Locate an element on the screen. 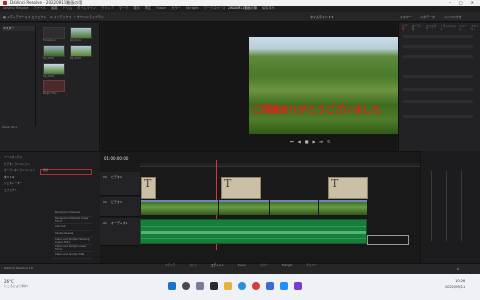 This screenshot has width=480, height=300. menu-item-timeline: タイムライン is located at coordinates (86, 8).